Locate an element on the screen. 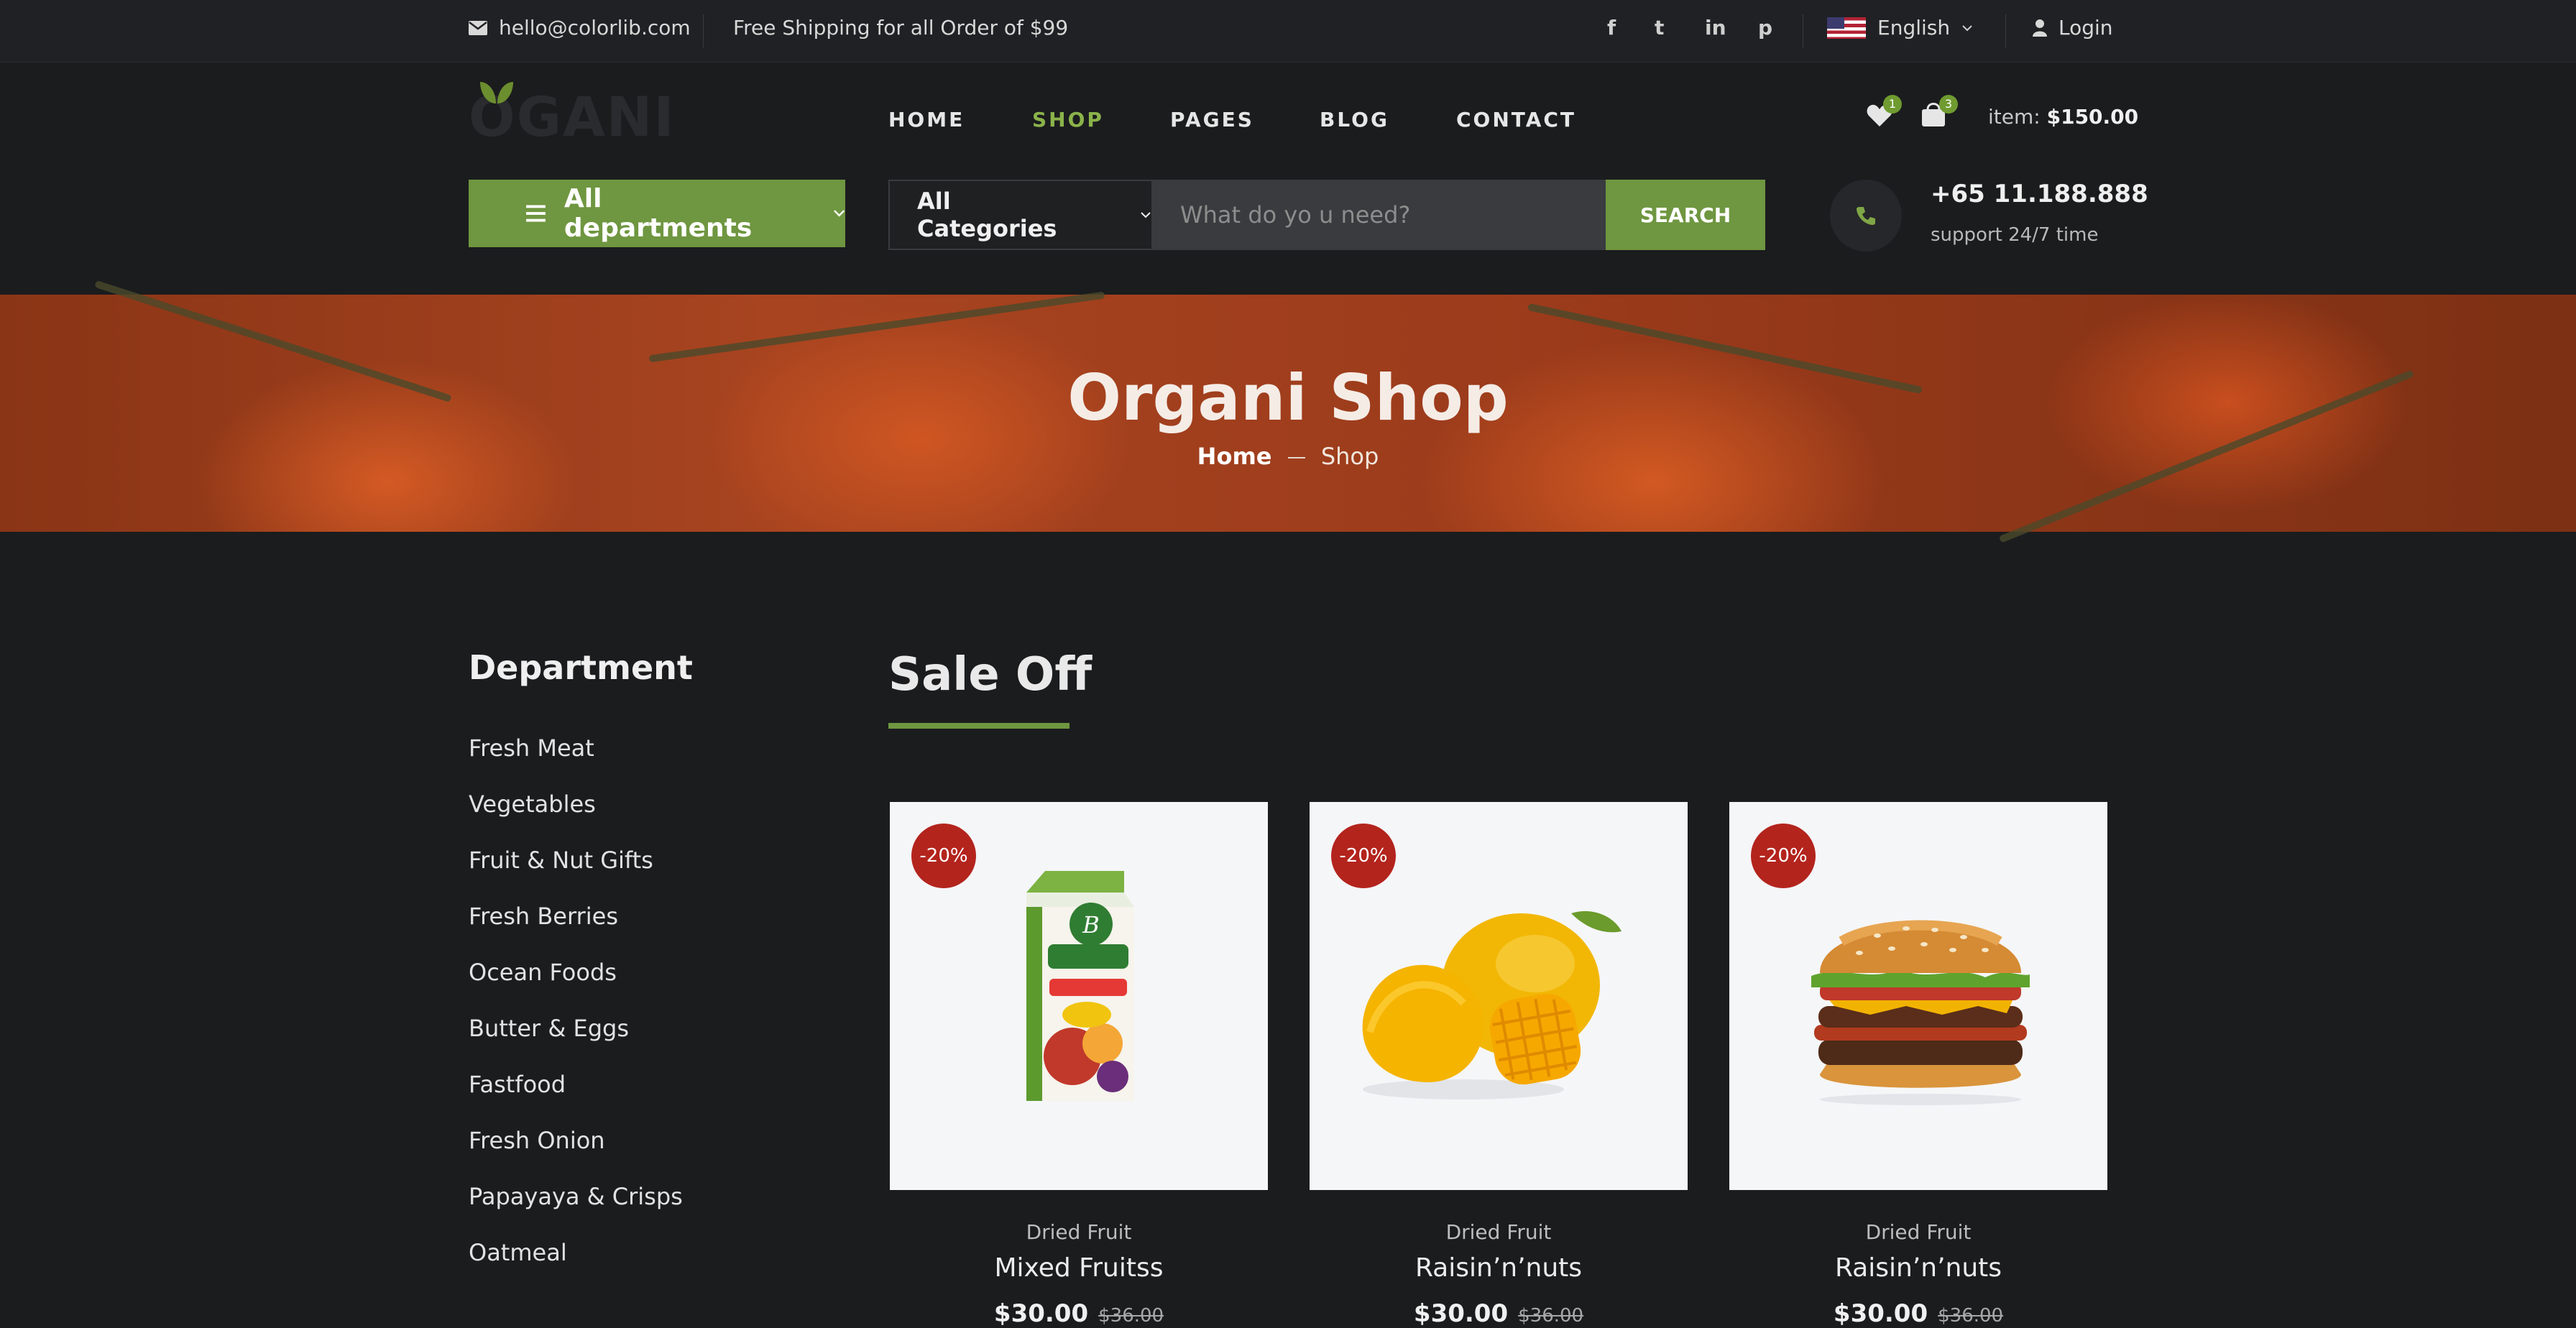  wishlist-button: 1 is located at coordinates (1884, 113).